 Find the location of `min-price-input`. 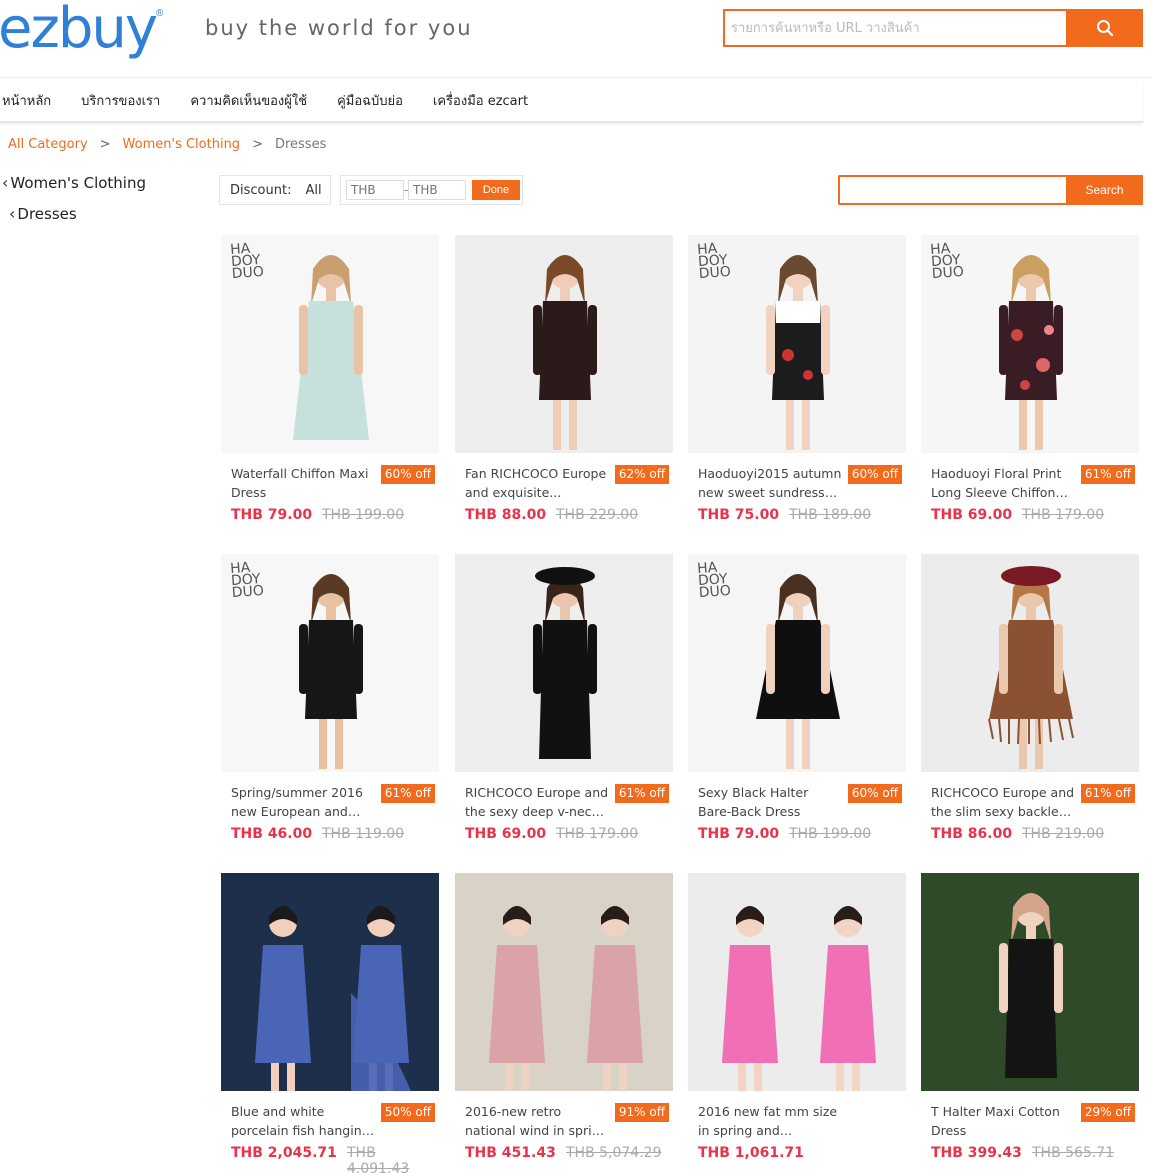

min-price-input is located at coordinates (375, 190).